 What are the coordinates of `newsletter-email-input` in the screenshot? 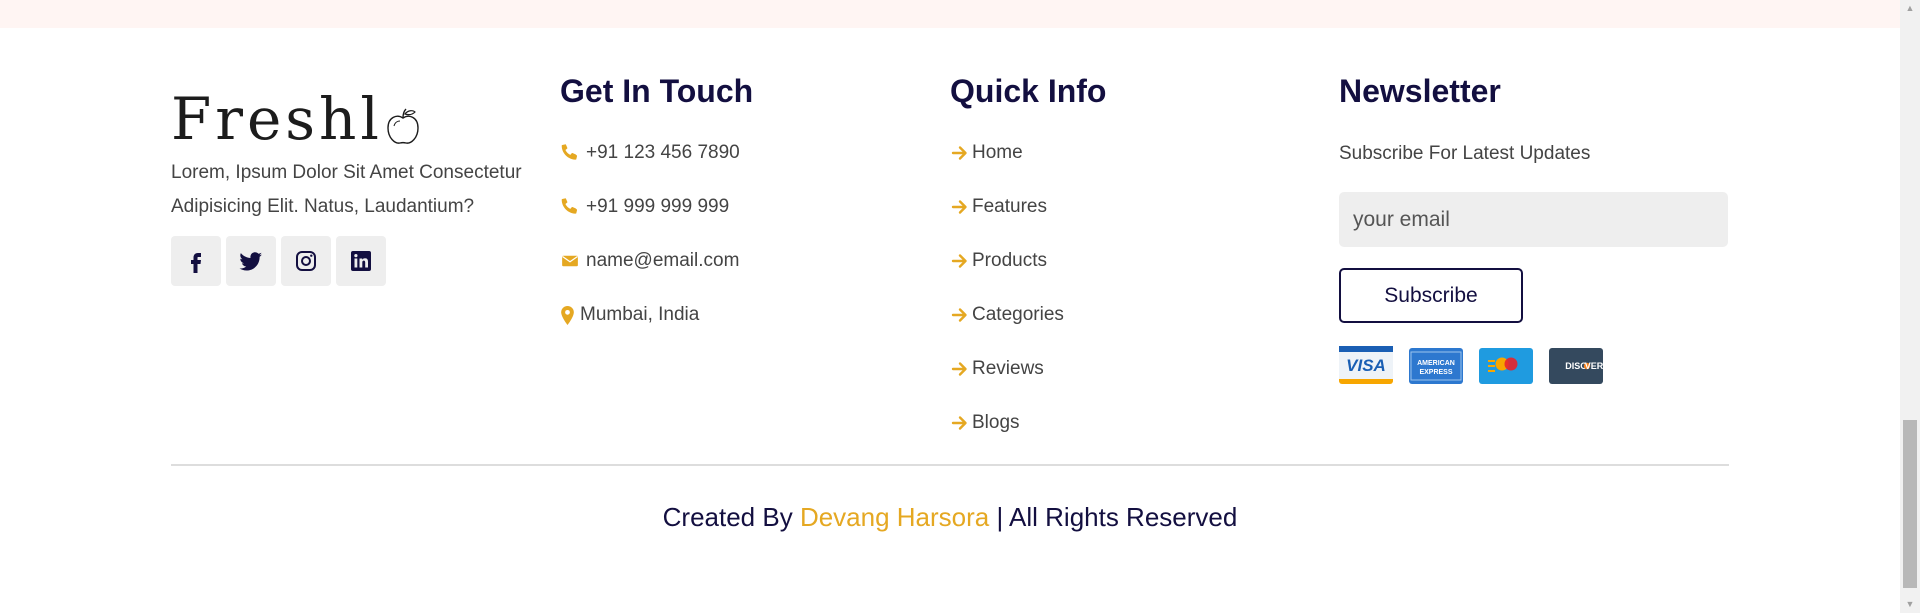 It's located at (1533, 219).